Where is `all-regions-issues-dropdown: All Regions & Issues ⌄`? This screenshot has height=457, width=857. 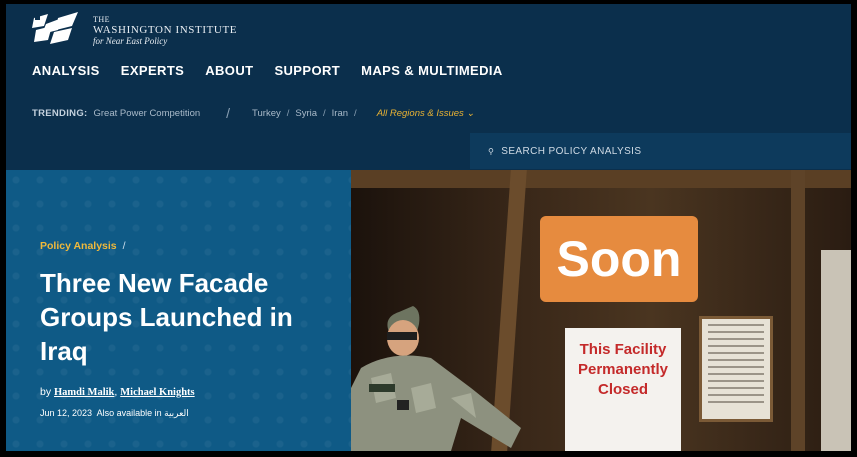
all-regions-issues-dropdown: All Regions & Issues ⌄ is located at coordinates (426, 113).